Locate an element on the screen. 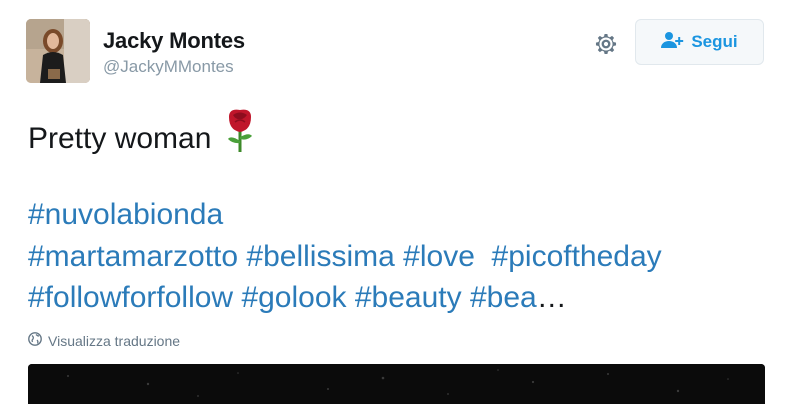 The height and width of the screenshot is (404, 801). translate-label: Visualizza traduzione is located at coordinates (114, 340).